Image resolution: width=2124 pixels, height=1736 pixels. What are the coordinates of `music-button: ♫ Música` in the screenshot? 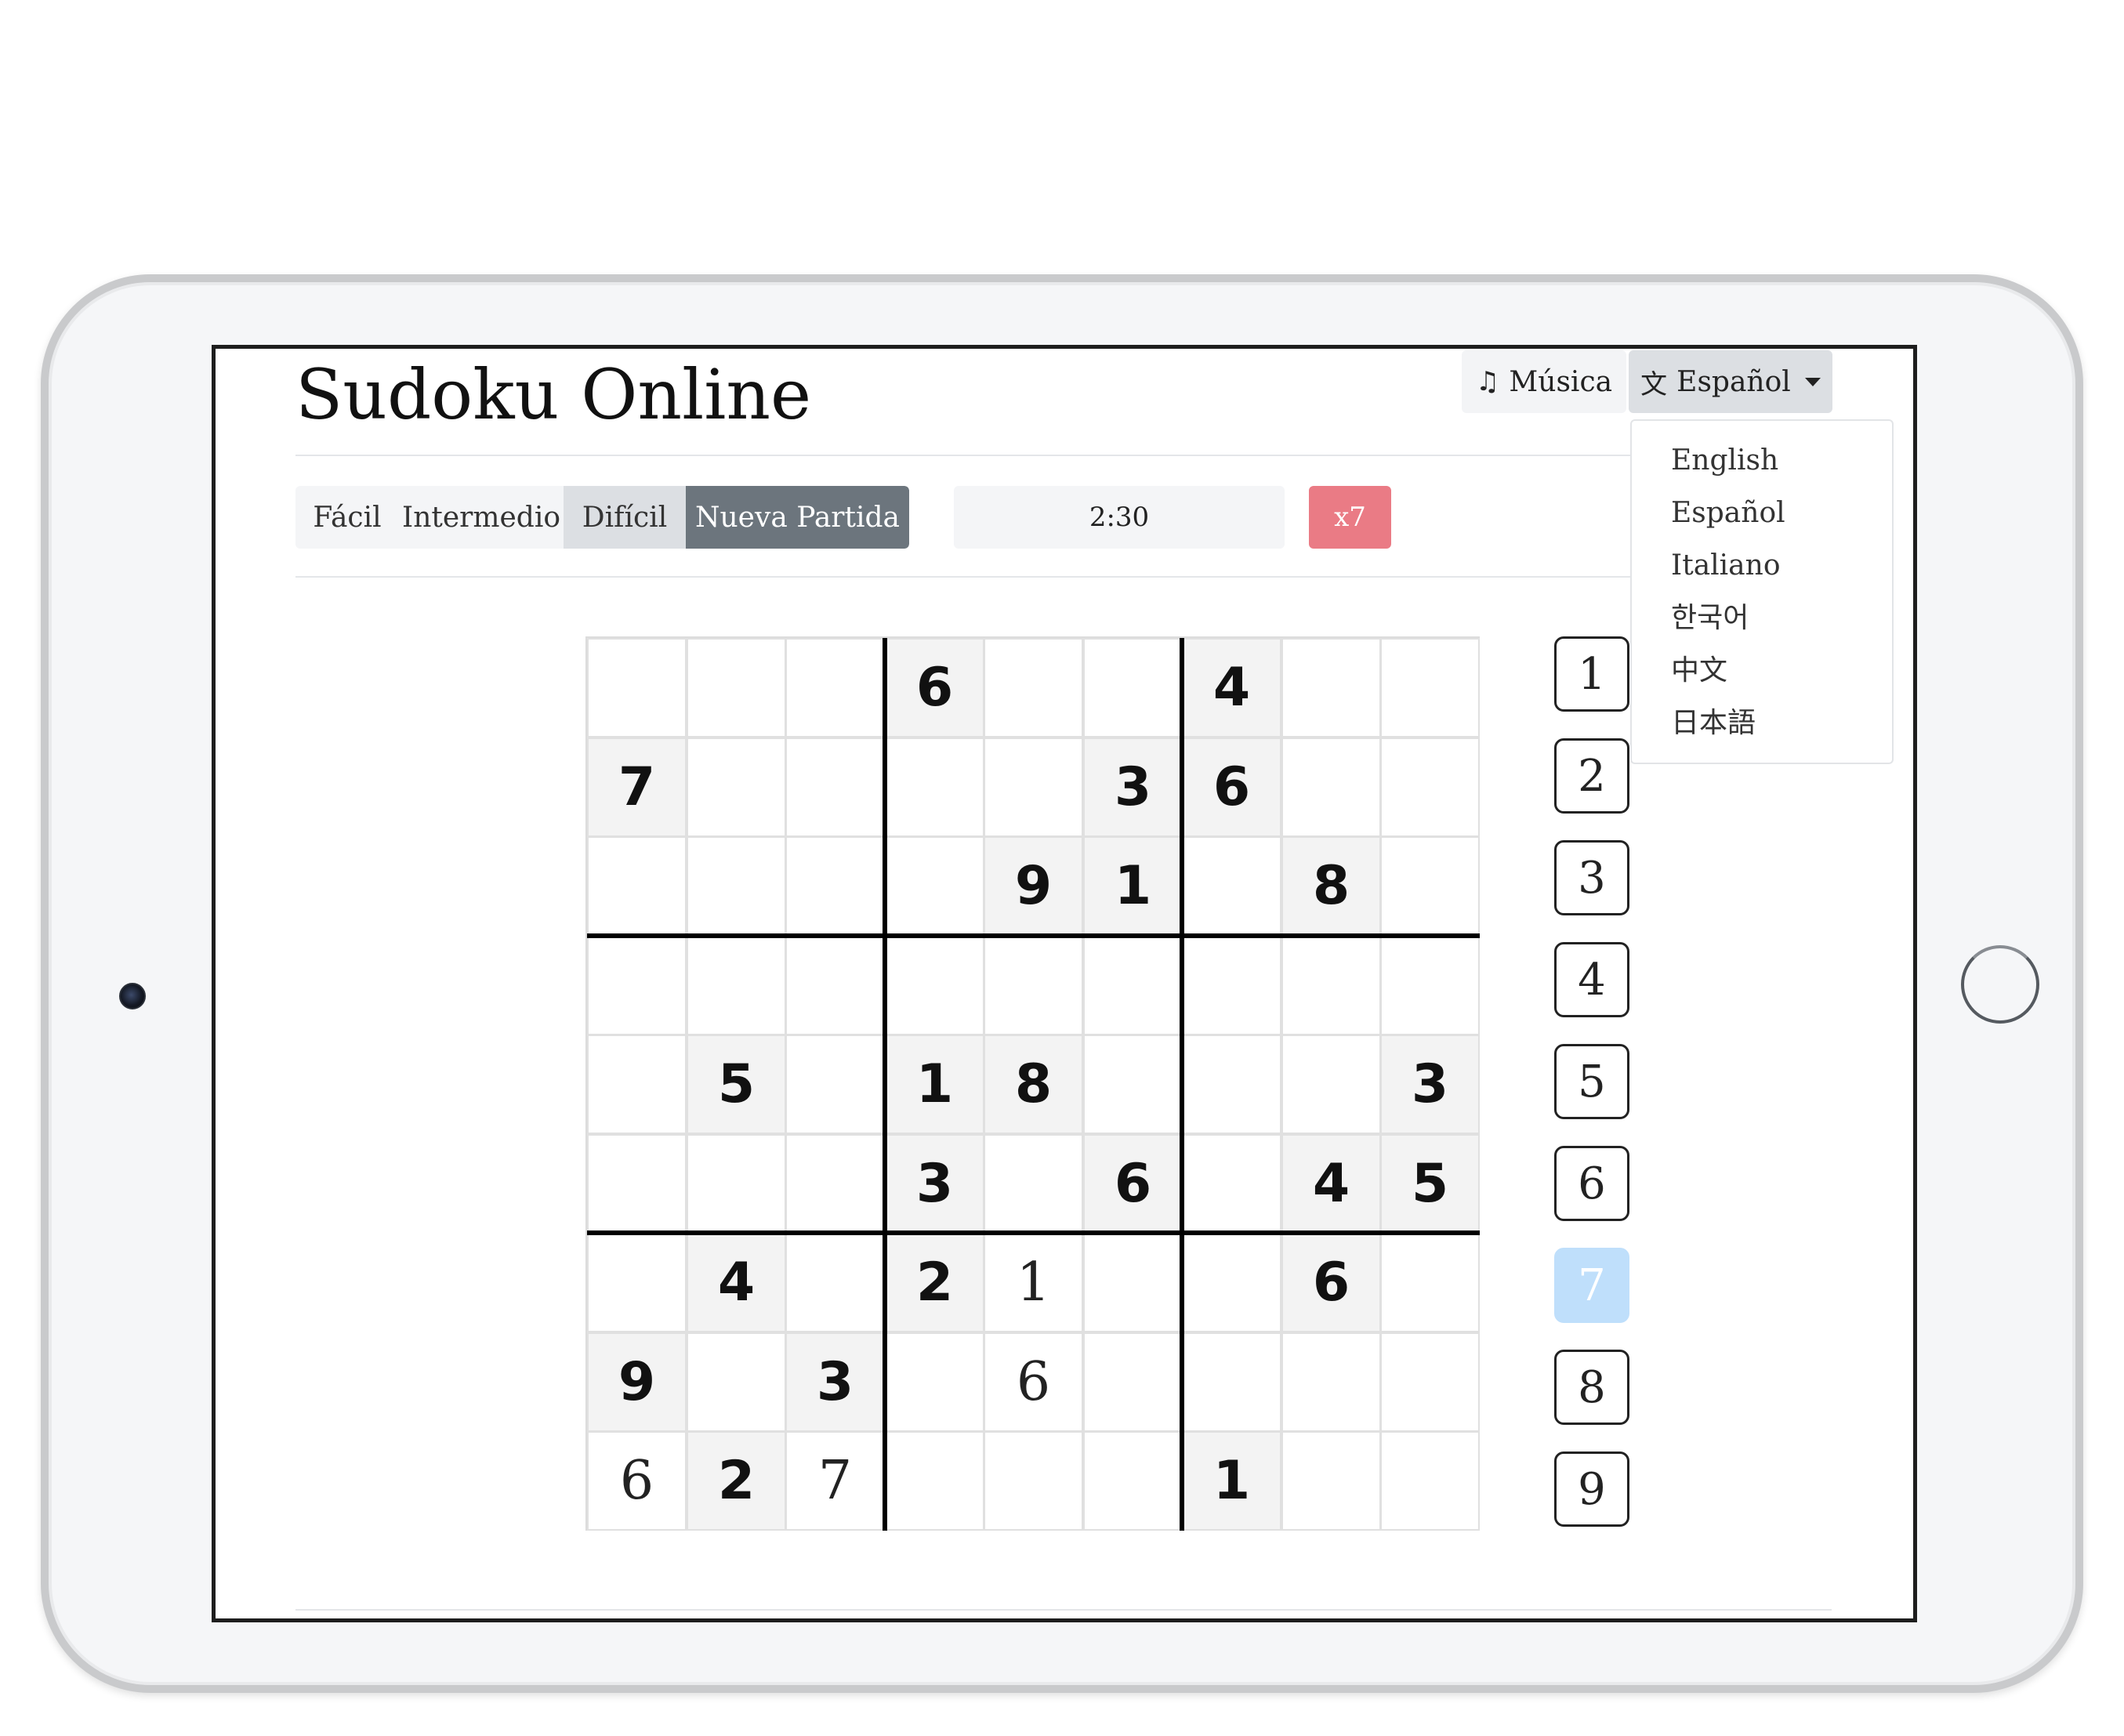 It's located at (1544, 381).